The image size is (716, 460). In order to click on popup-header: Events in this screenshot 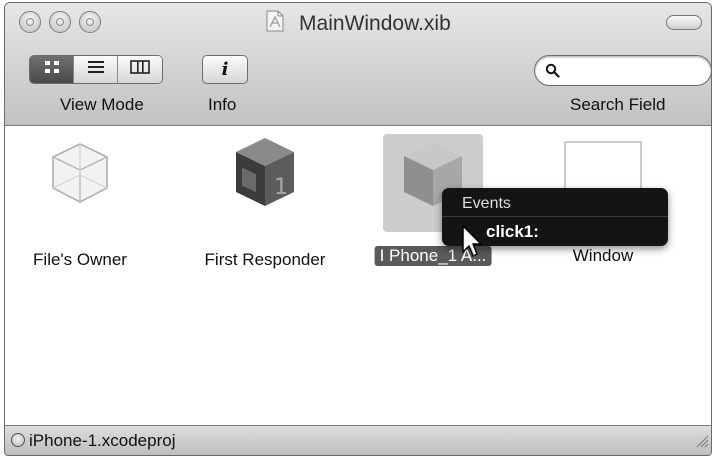, I will do `click(486, 203)`.